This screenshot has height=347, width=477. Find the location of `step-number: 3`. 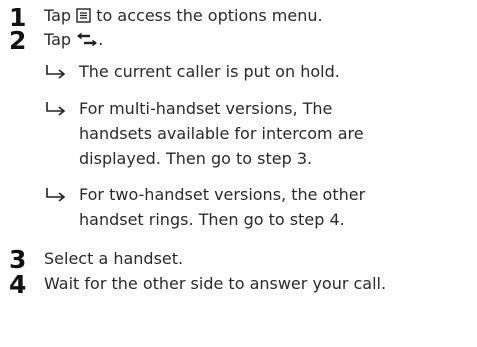

step-number: 3 is located at coordinates (18, 259).